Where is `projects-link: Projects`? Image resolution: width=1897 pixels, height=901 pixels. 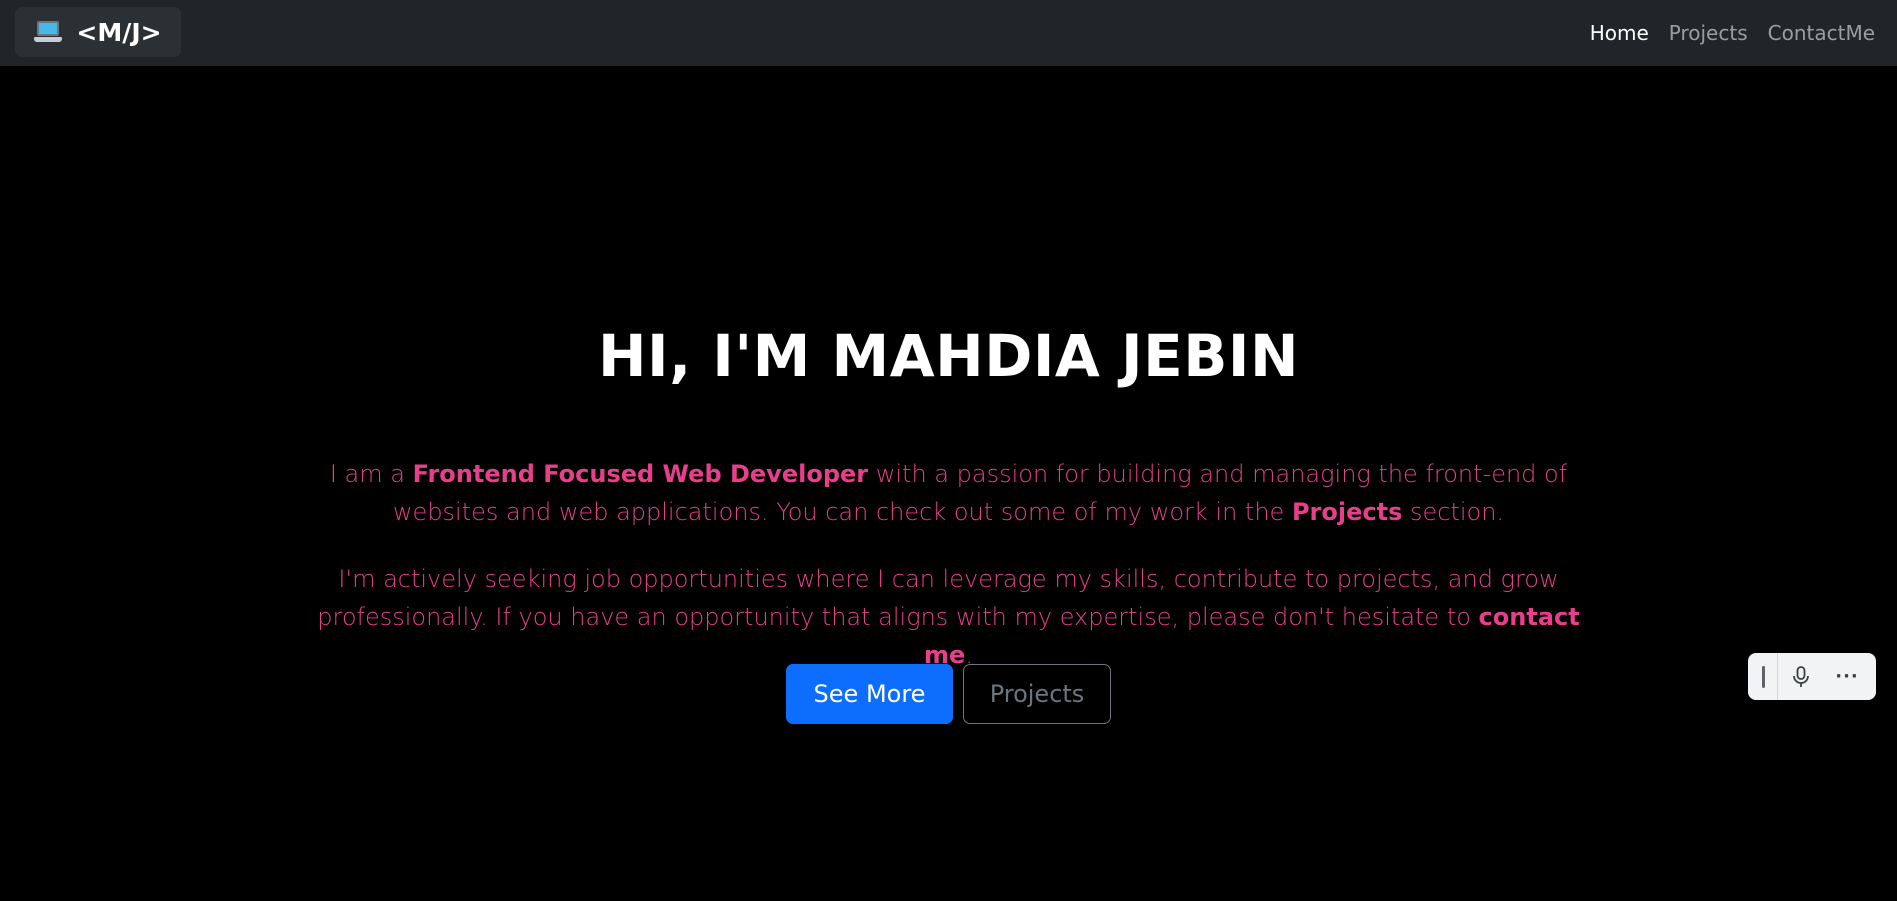 projects-link: Projects is located at coordinates (1347, 512).